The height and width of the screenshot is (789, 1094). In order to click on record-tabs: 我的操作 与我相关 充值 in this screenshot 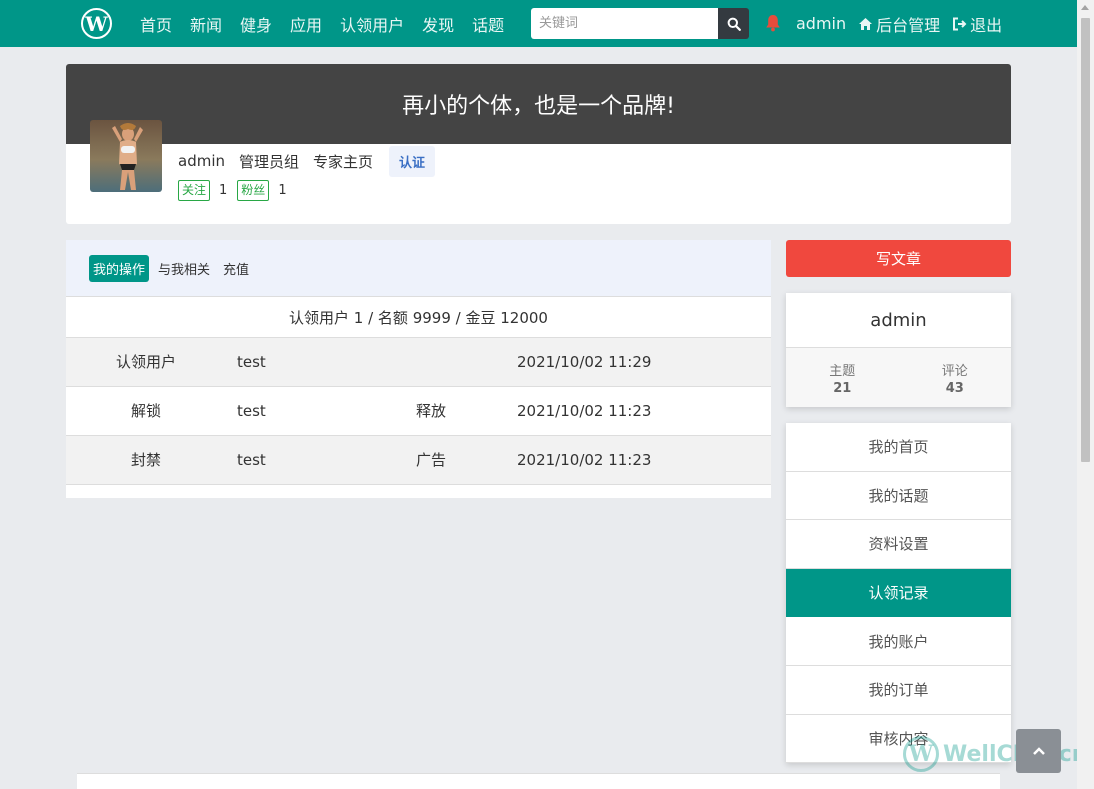, I will do `click(418, 268)`.